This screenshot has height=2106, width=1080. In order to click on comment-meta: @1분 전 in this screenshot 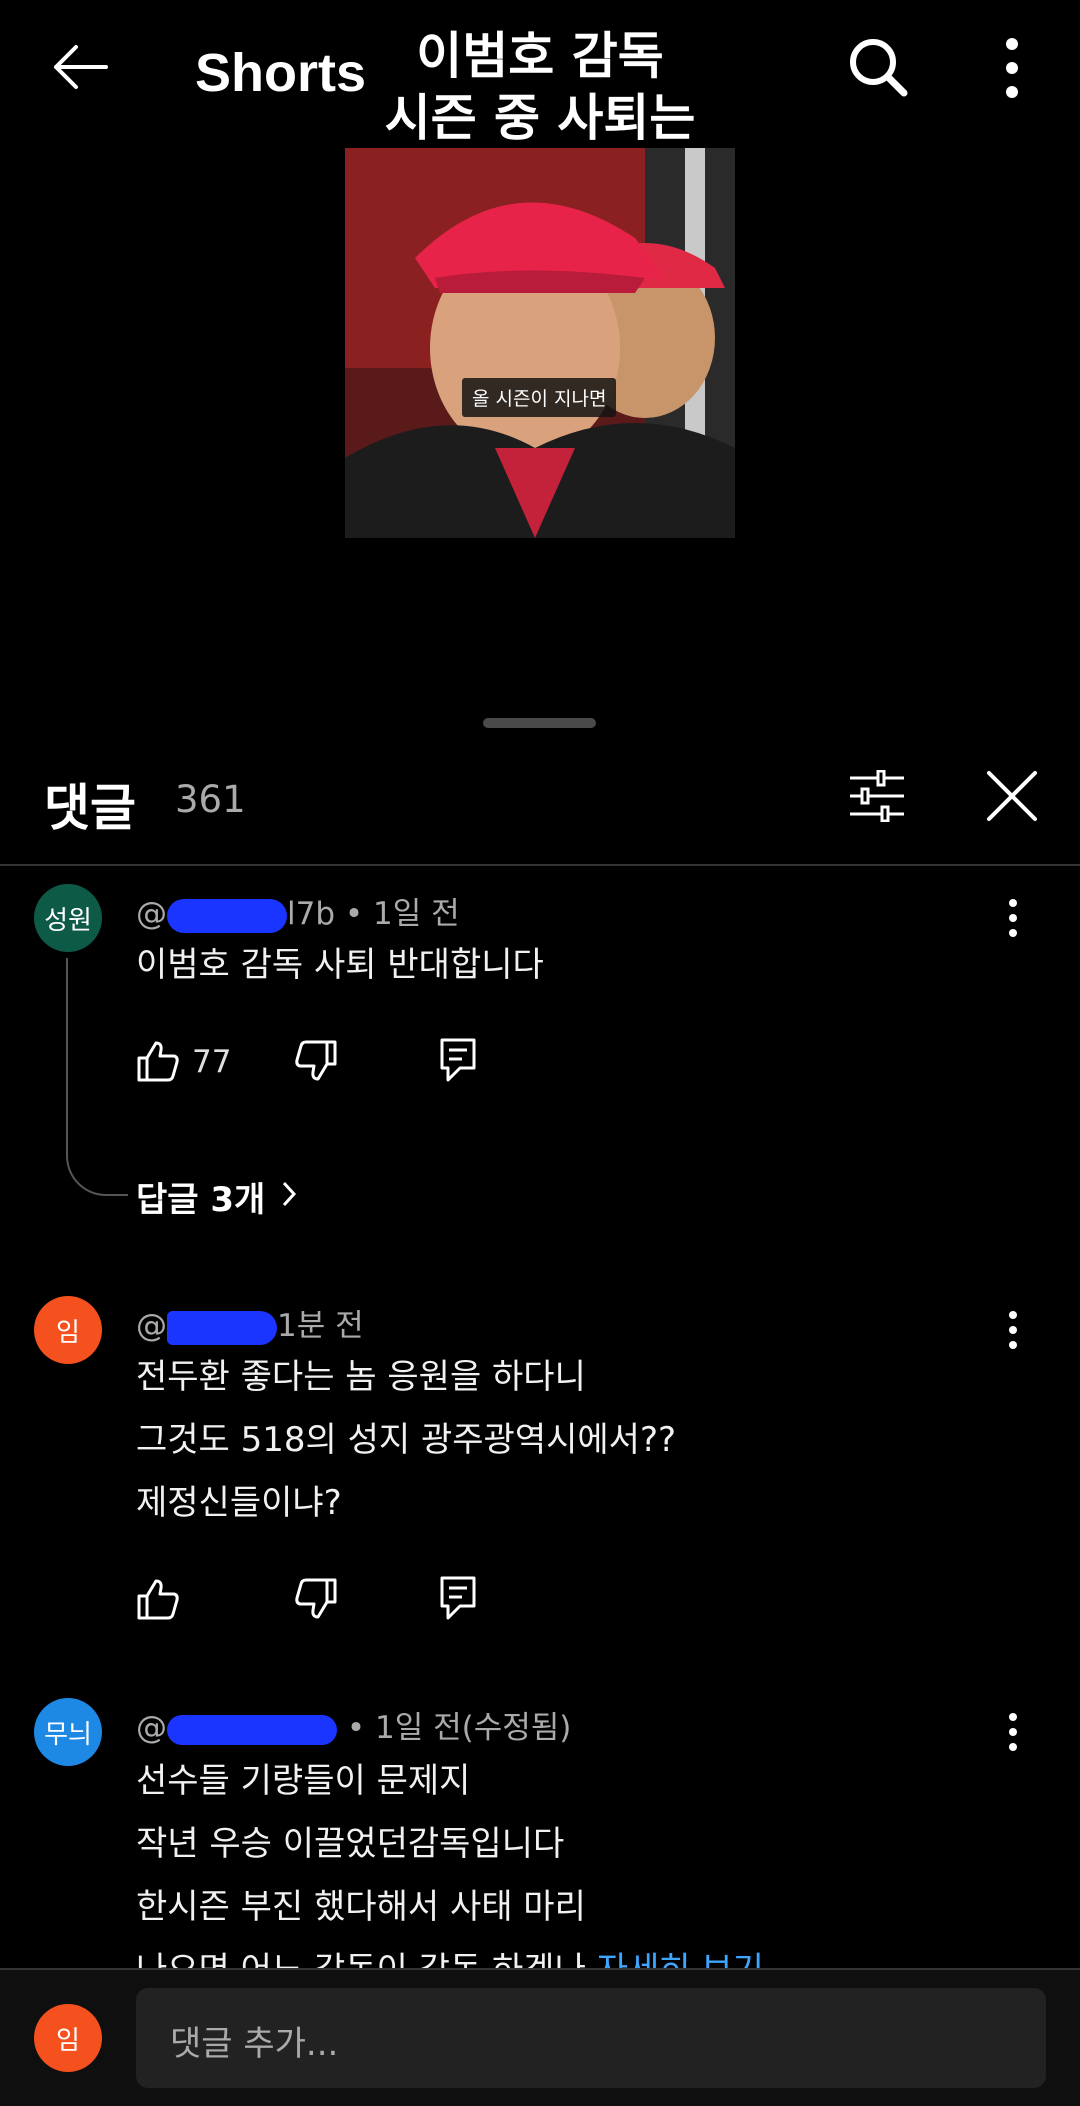, I will do `click(250, 1322)`.